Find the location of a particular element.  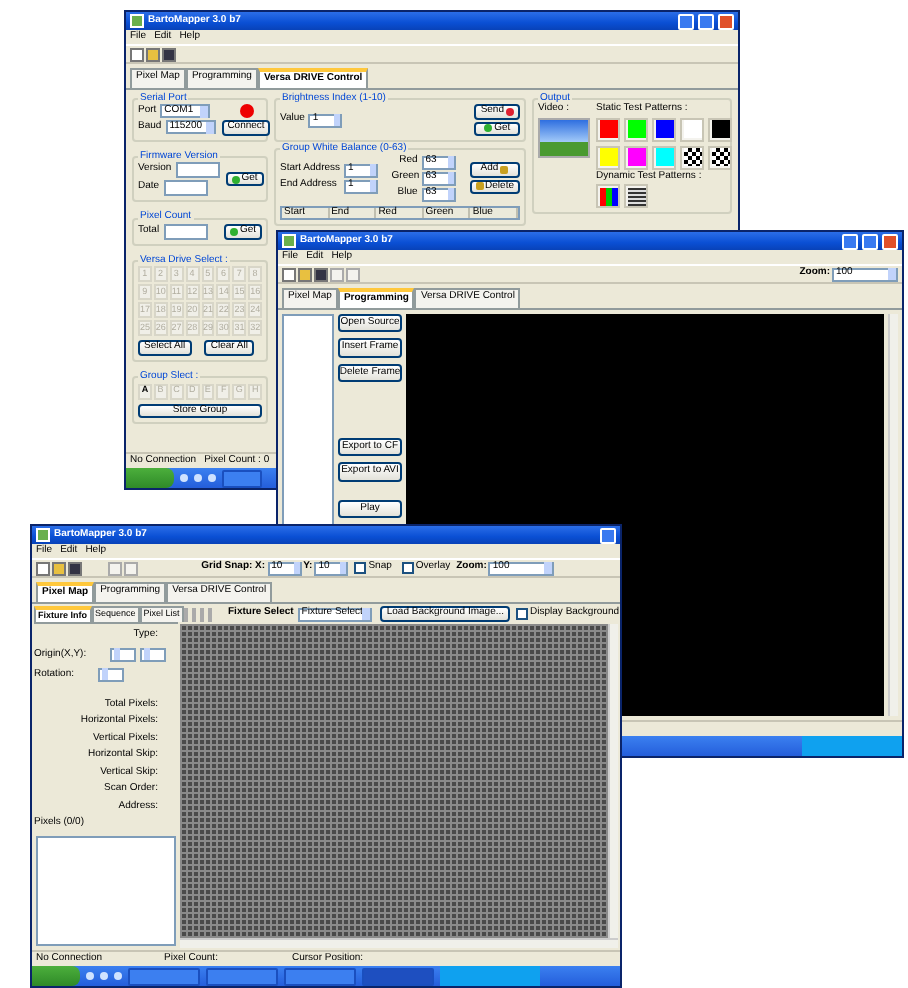

date-field is located at coordinates (185, 188).